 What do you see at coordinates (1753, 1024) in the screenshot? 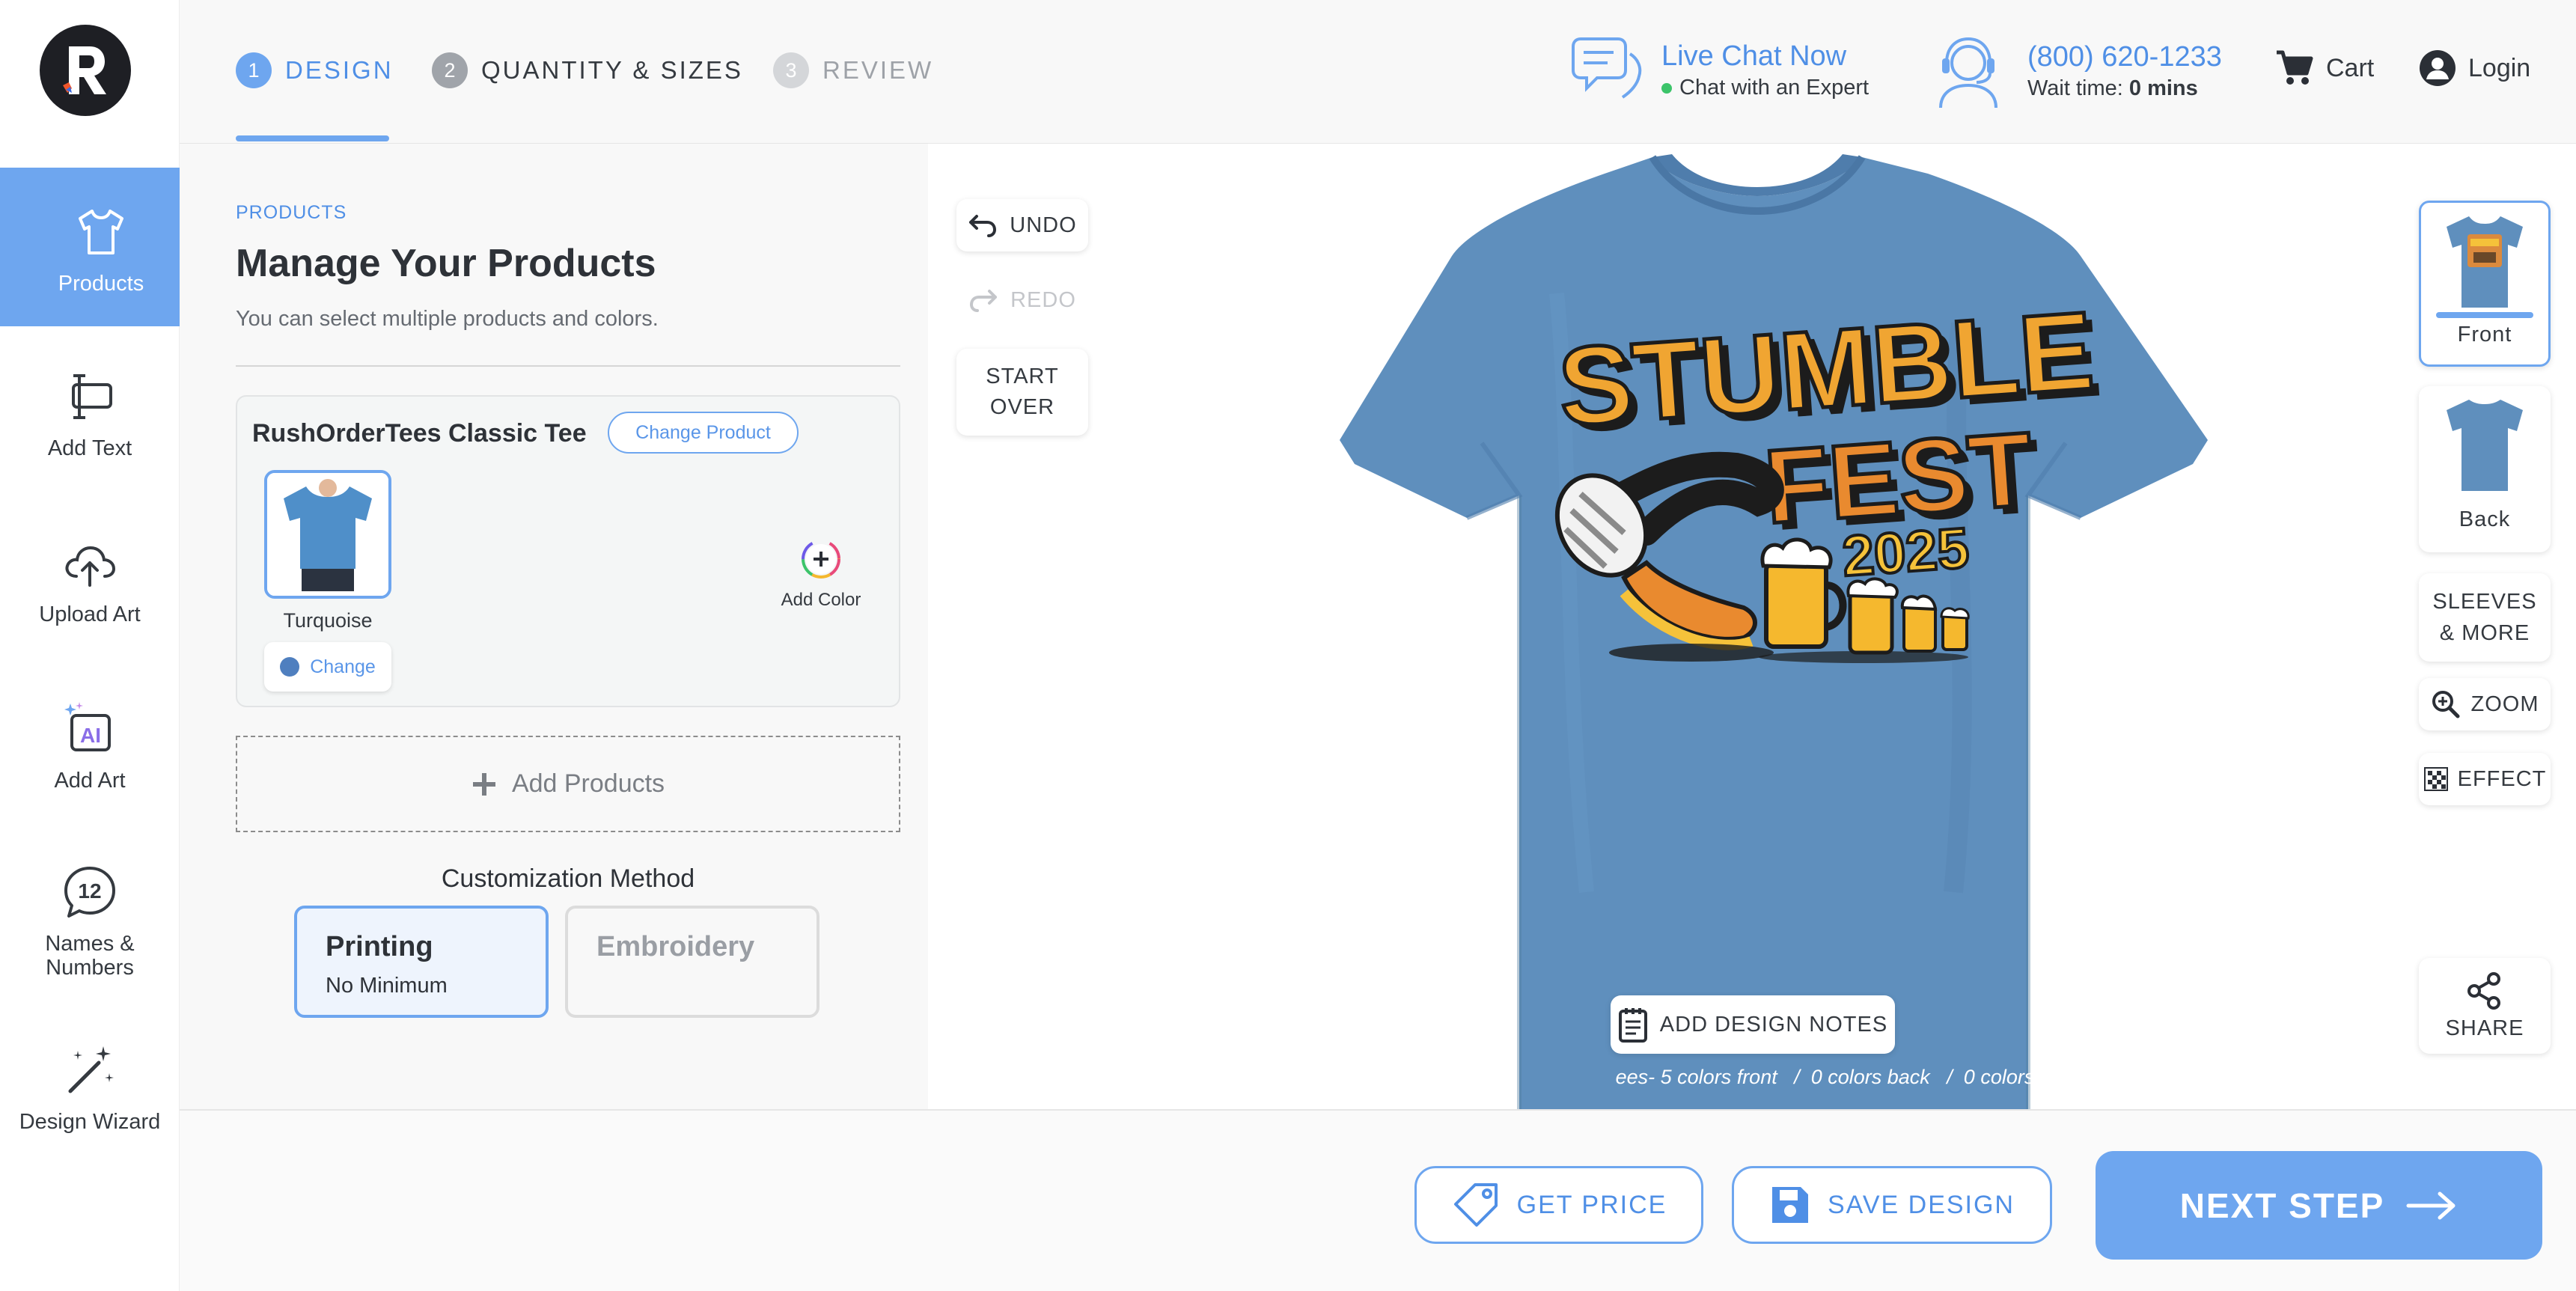
I see `add-design-notes-button: ADD DESIGN NOTES` at bounding box center [1753, 1024].